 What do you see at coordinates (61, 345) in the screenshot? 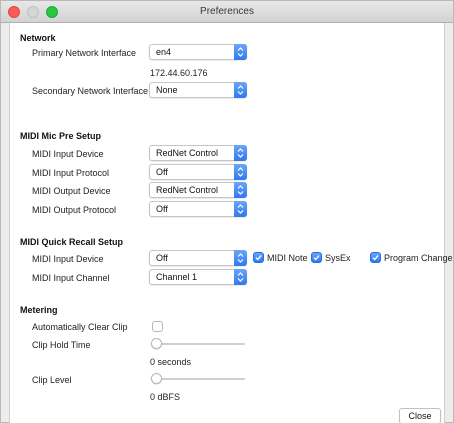
I see `clip-hold-time-label: Clip Hold Time` at bounding box center [61, 345].